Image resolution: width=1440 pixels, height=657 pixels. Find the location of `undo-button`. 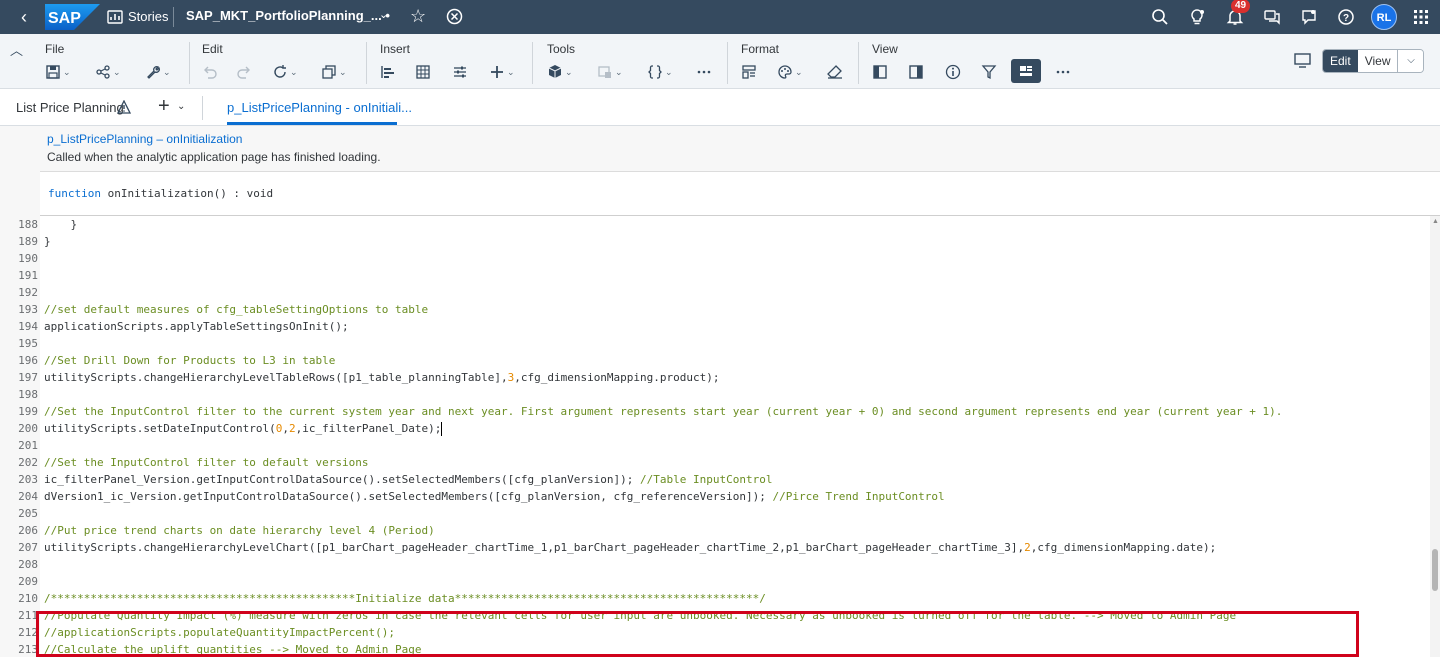

undo-button is located at coordinates (210, 72).